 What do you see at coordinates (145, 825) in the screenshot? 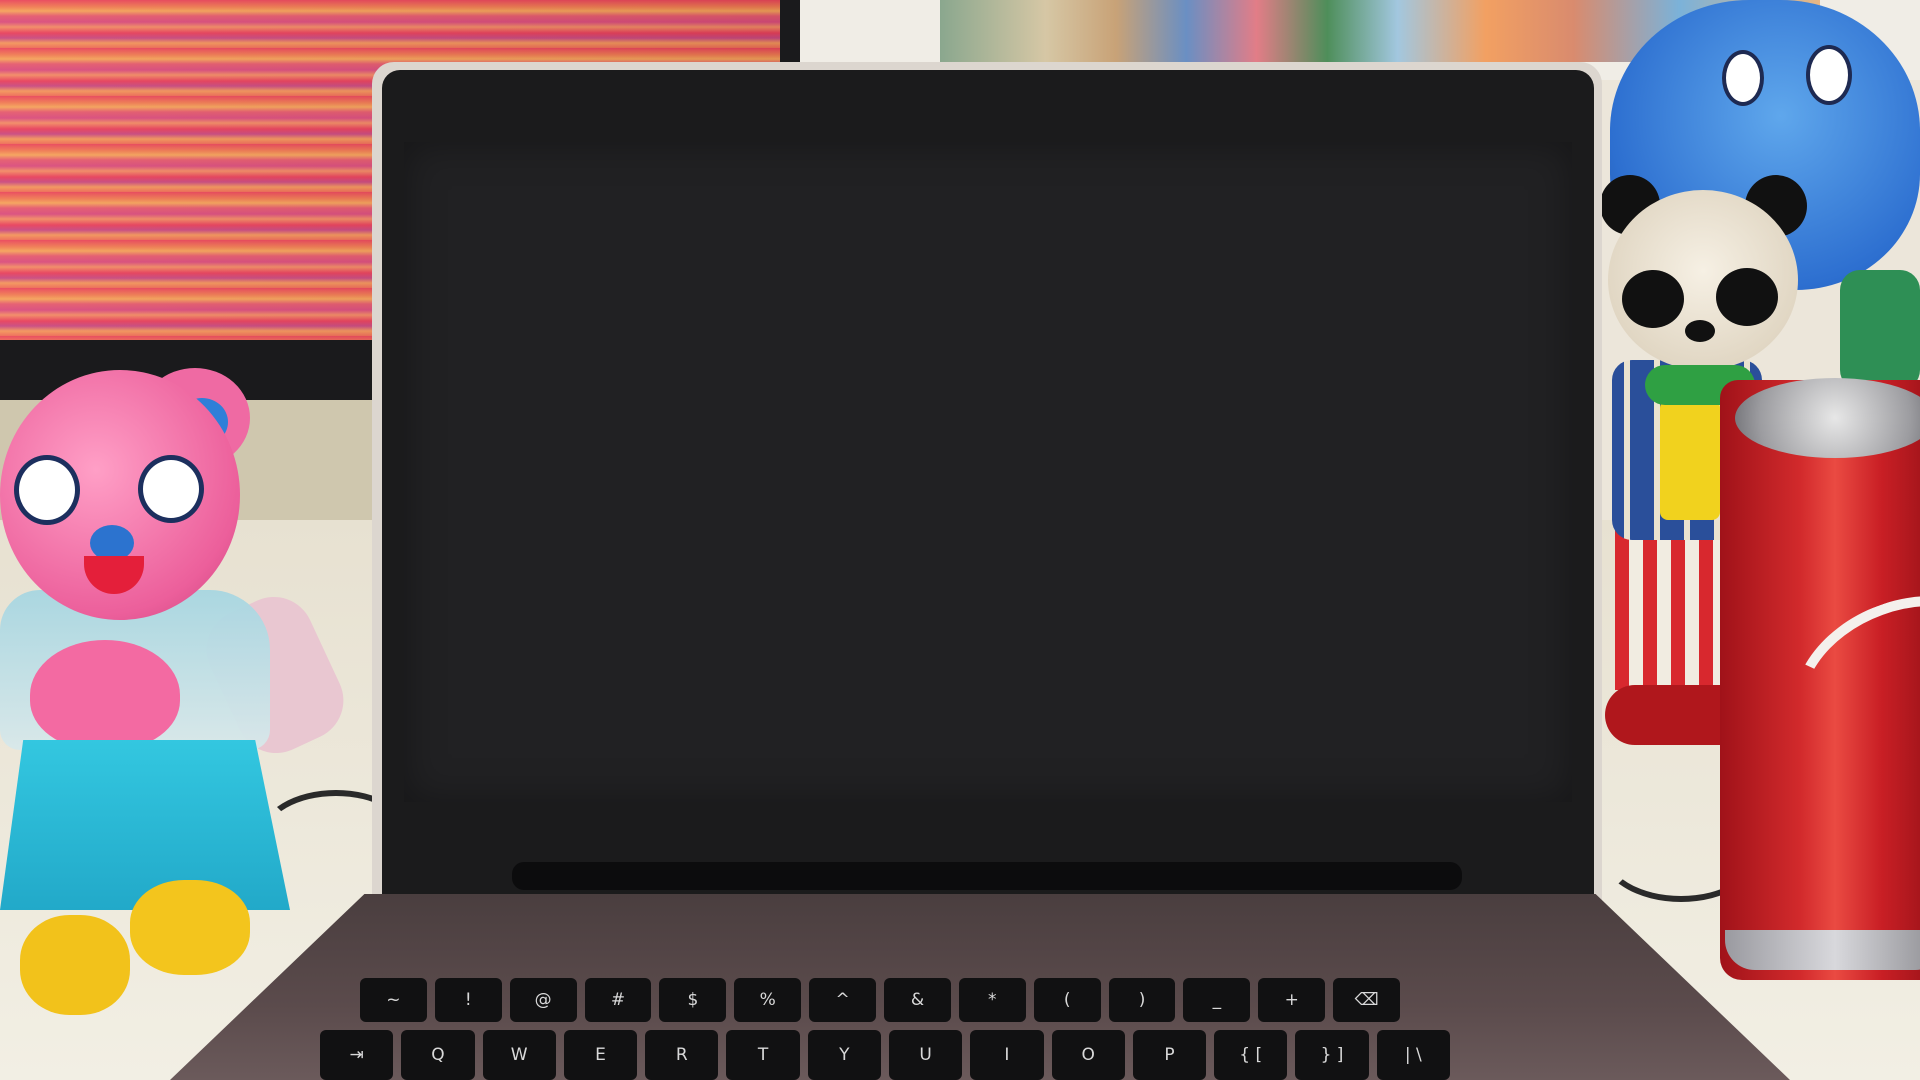
I see `bear-skirt` at bounding box center [145, 825].